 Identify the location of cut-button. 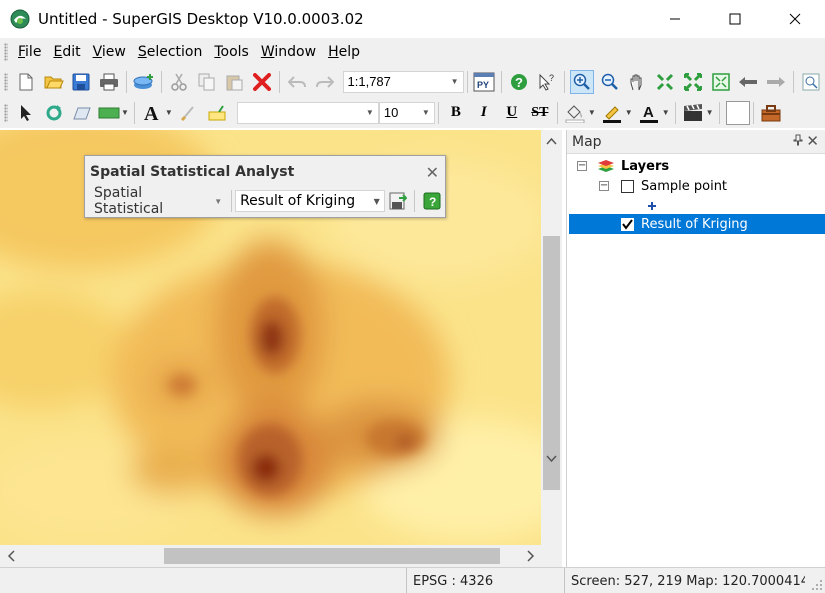
(179, 82).